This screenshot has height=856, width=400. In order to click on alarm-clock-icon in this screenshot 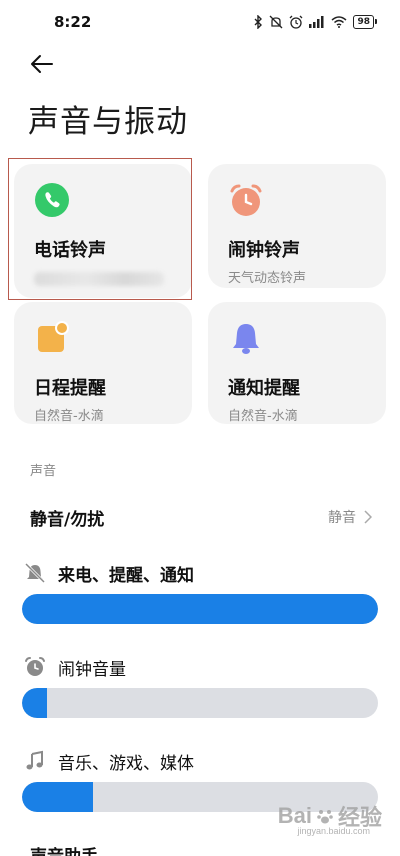, I will do `click(246, 200)`.